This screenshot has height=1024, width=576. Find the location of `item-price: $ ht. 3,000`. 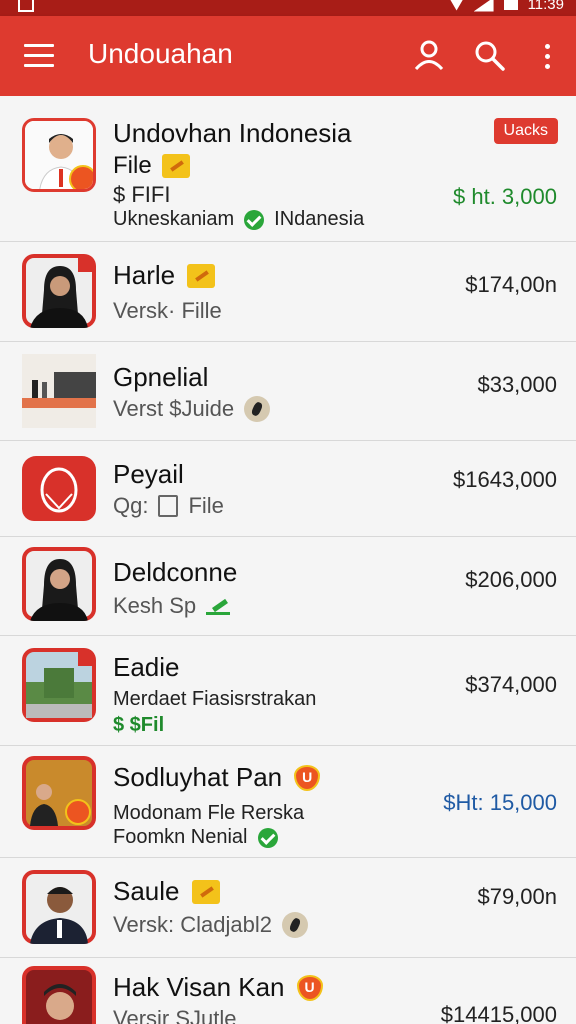

item-price: $ ht. 3,000 is located at coordinates (505, 196).